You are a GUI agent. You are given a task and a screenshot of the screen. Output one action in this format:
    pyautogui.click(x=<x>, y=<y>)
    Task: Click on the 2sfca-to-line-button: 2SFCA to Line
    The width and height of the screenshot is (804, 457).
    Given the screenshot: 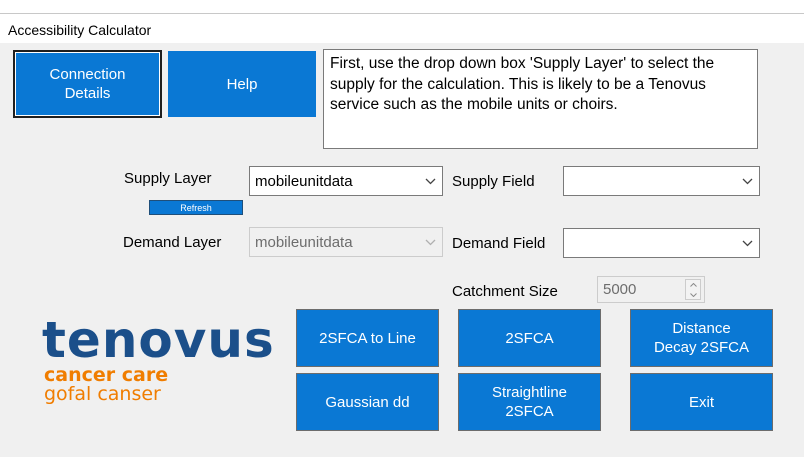 What is the action you would take?
    pyautogui.click(x=367, y=338)
    